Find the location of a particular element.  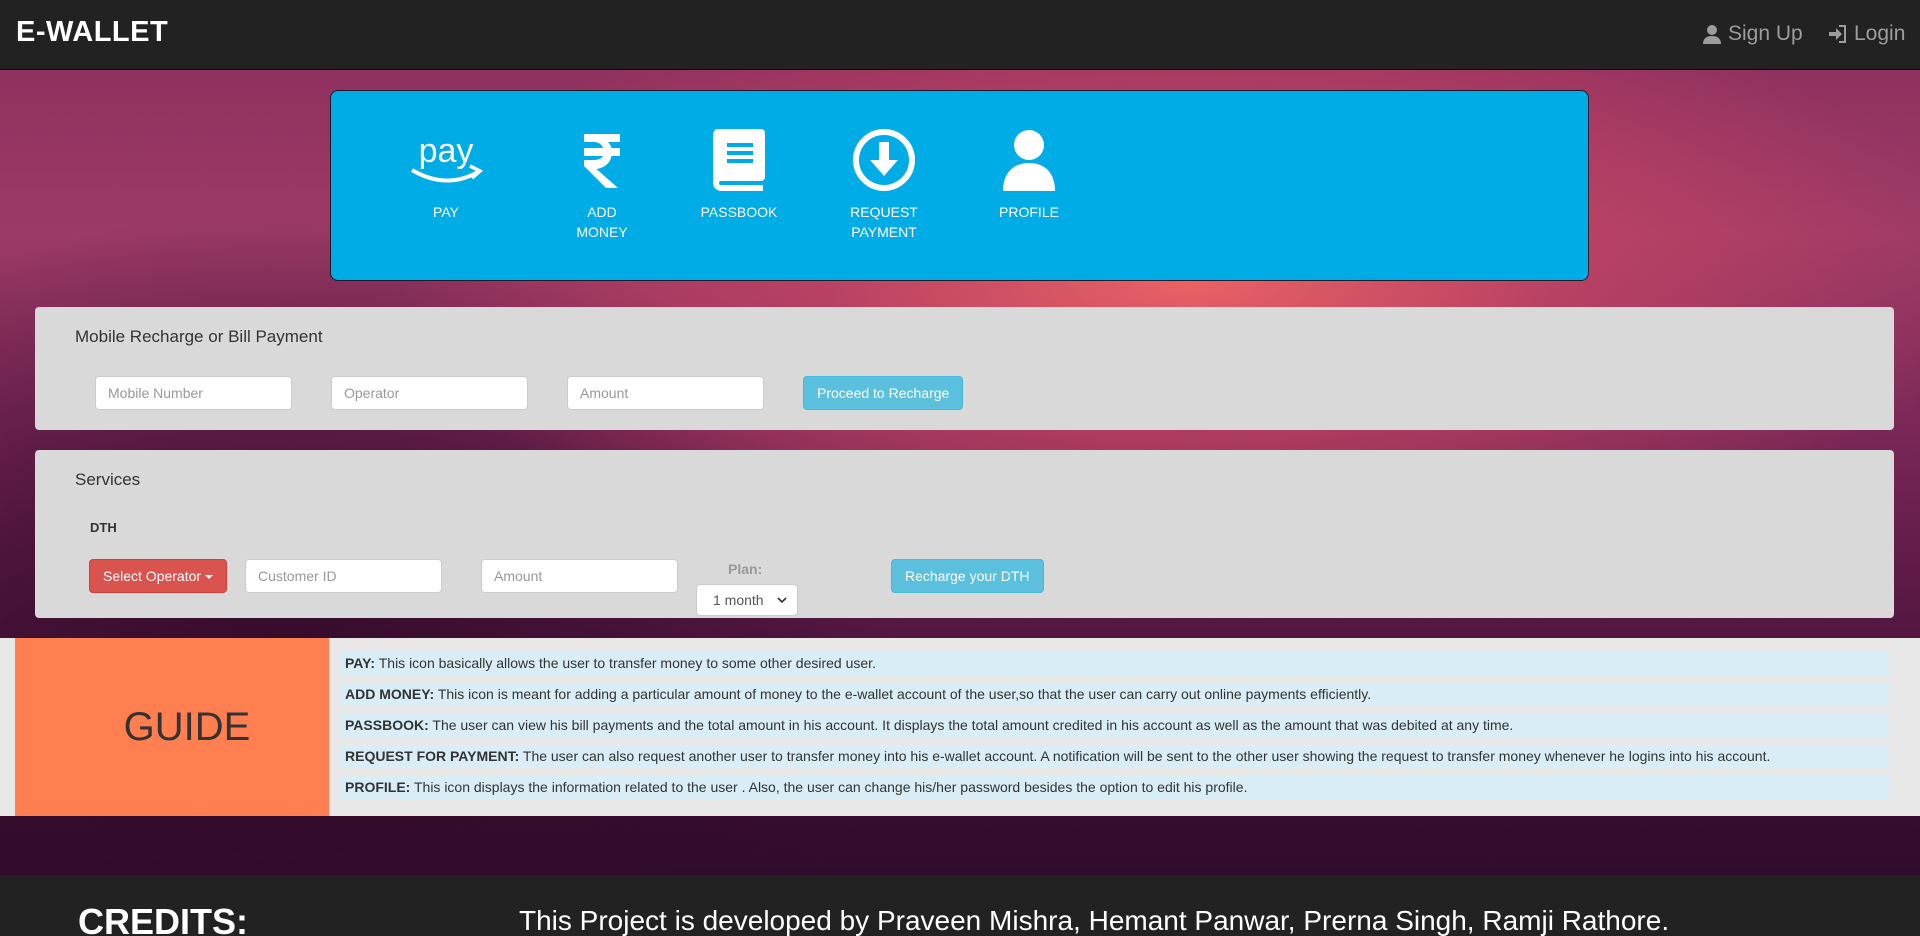

top-navbar: E-WALLET Sign Up Login is located at coordinates (960, 35).